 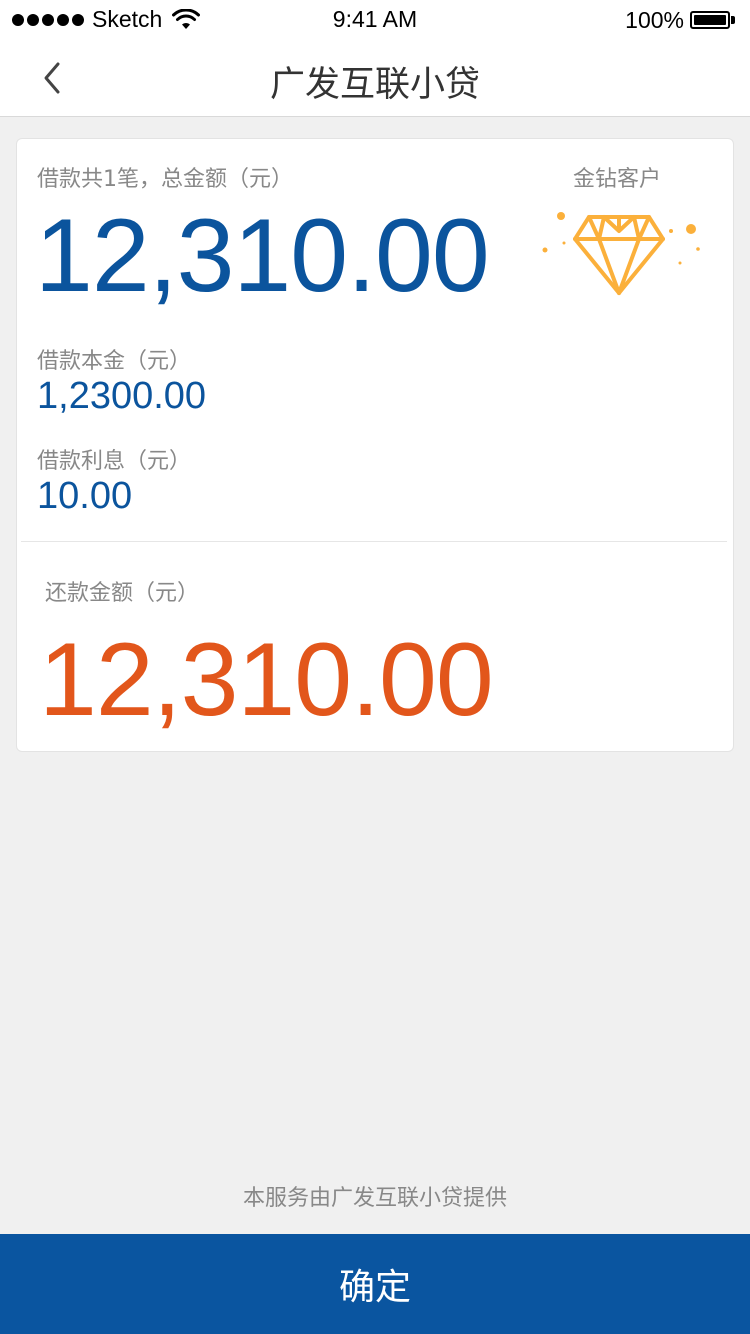 I want to click on battery-percentage: 100%, so click(x=654, y=20).